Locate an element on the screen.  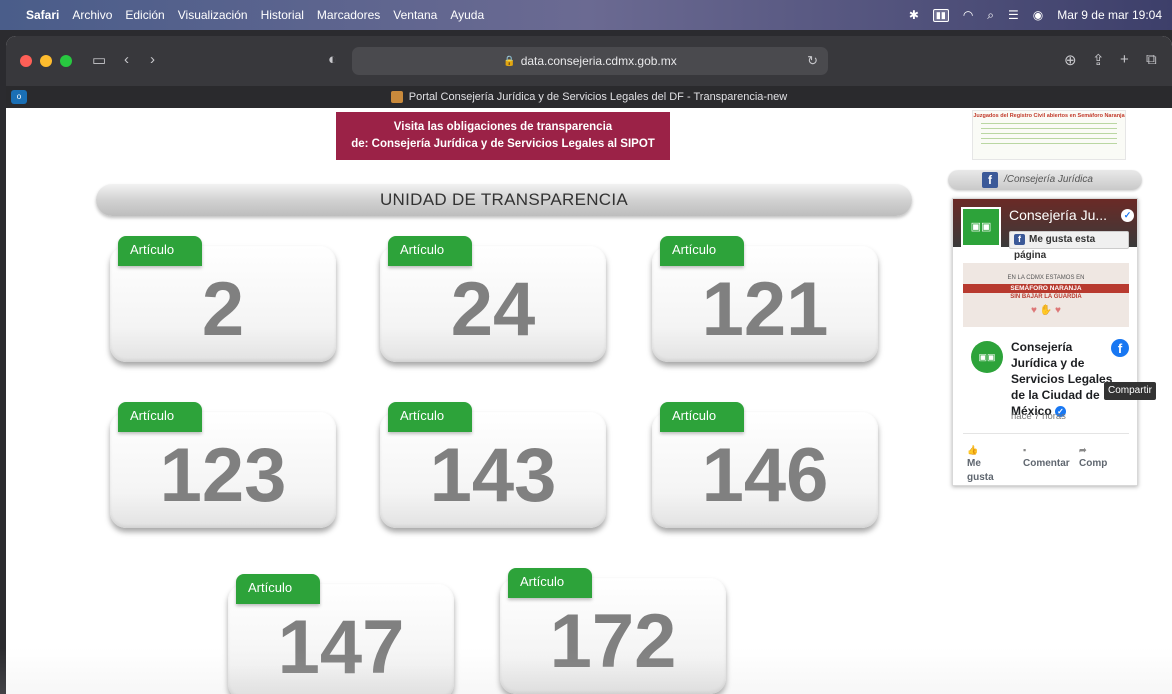
post-image-line1: EN LA CDMX ESTAMOS EN is located at coordinates (1046, 278).